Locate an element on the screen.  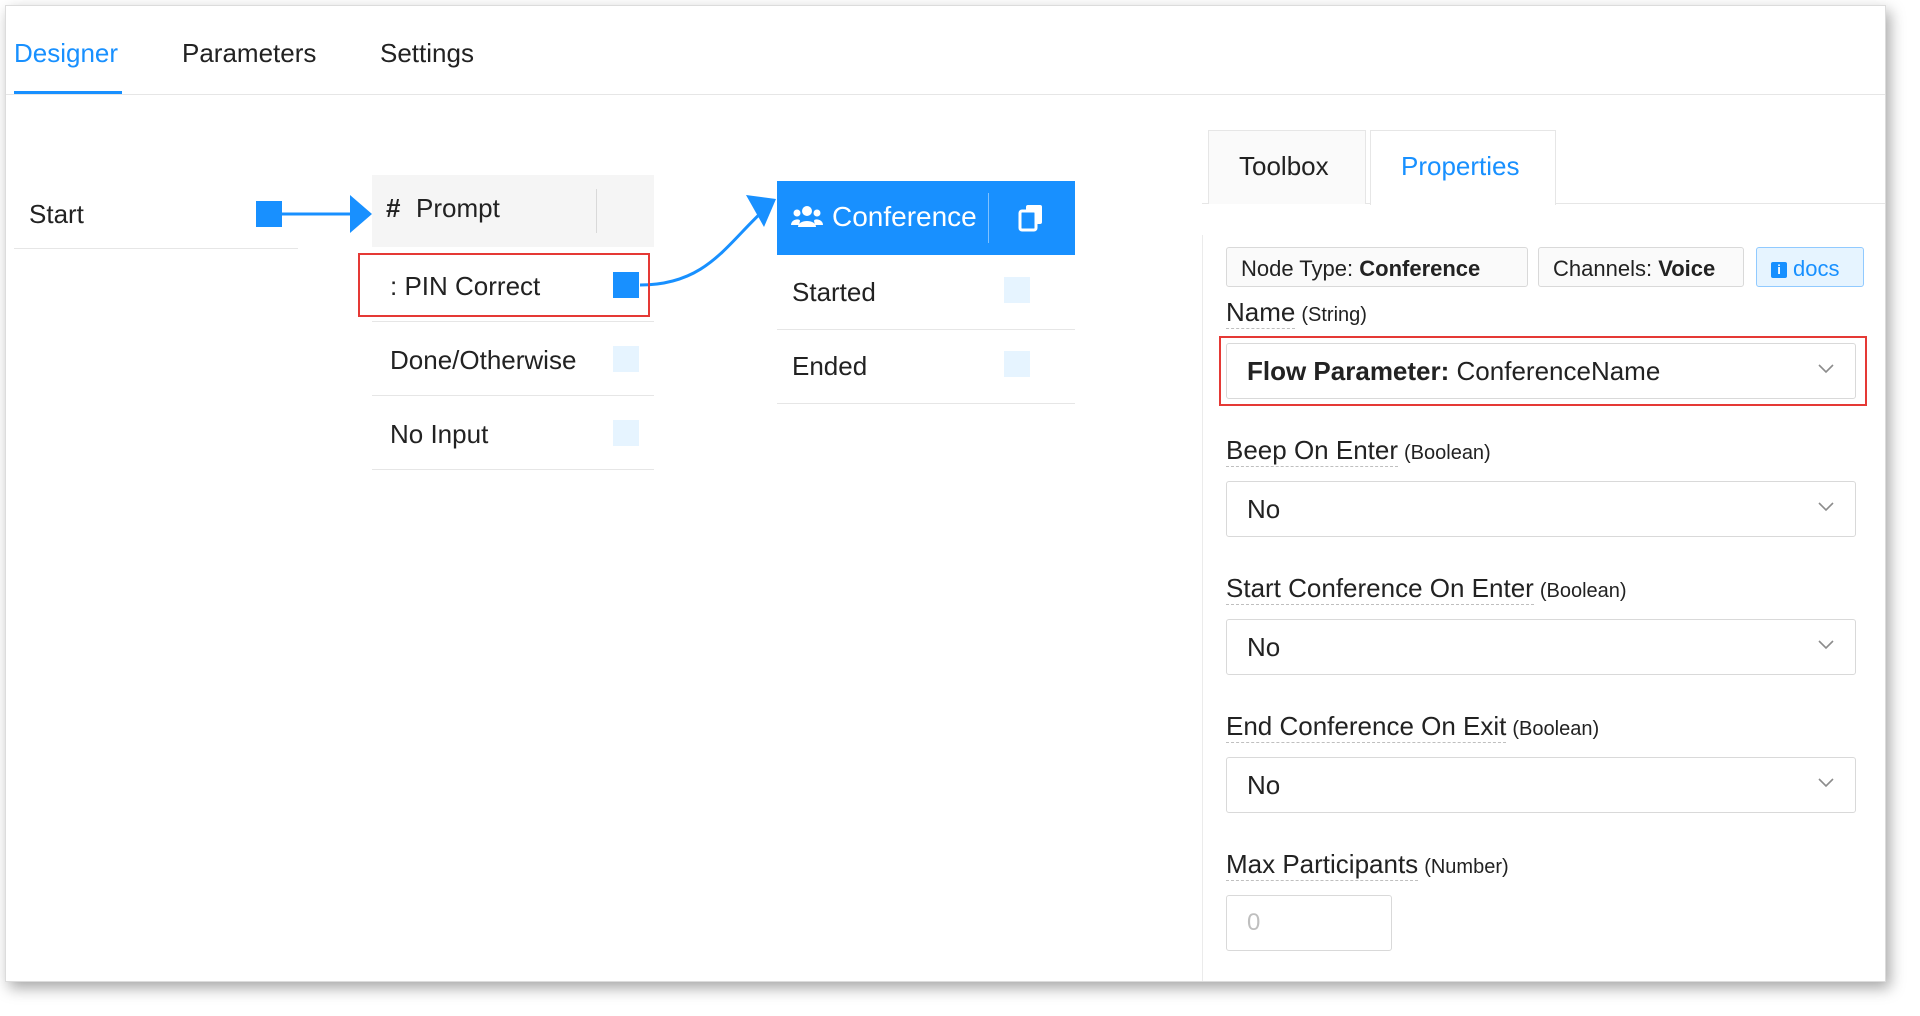
max-participants-label: Max Participants (Number) is located at coordinates (1367, 865).